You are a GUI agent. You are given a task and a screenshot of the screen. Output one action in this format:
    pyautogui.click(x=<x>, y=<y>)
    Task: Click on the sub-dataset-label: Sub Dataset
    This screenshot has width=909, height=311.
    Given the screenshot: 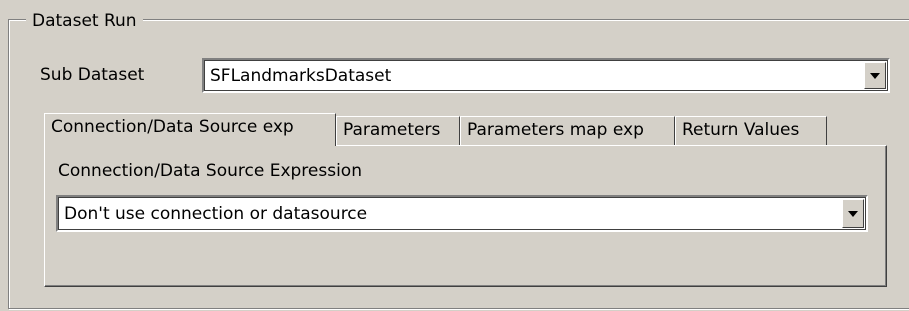 What is the action you would take?
    pyautogui.click(x=92, y=75)
    